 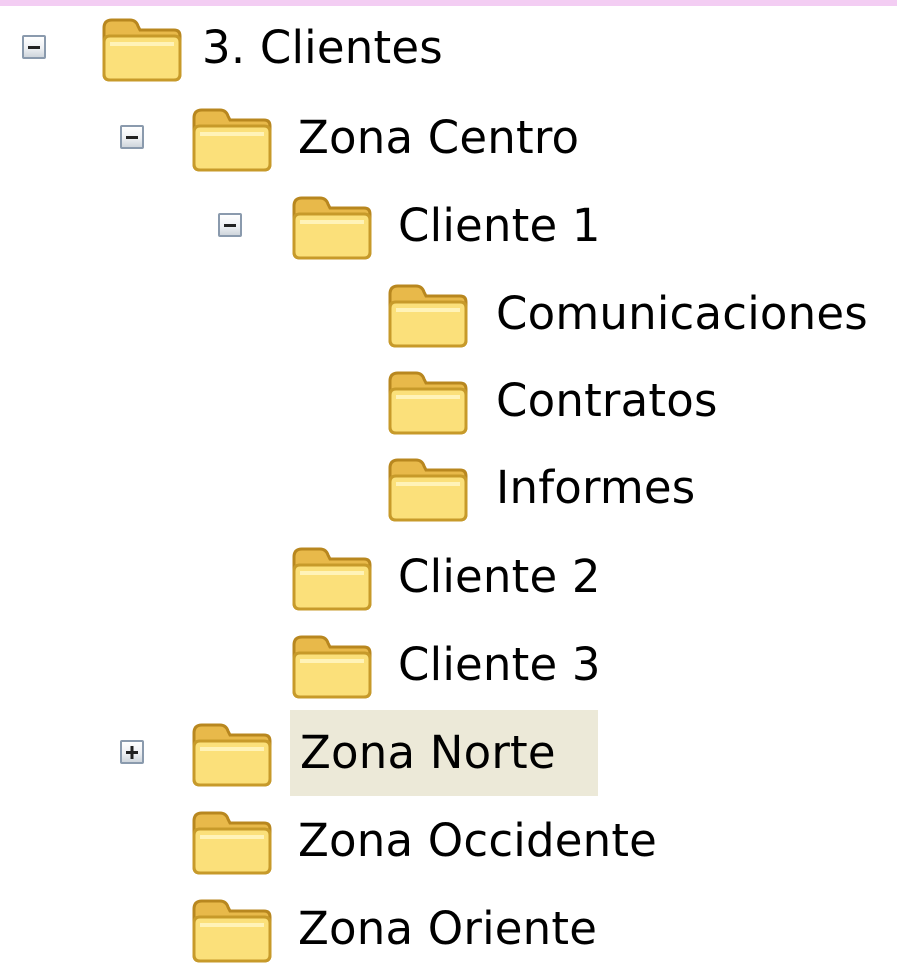 I want to click on tree-node-cliente-2: Cliente 2, so click(x=448, y=577).